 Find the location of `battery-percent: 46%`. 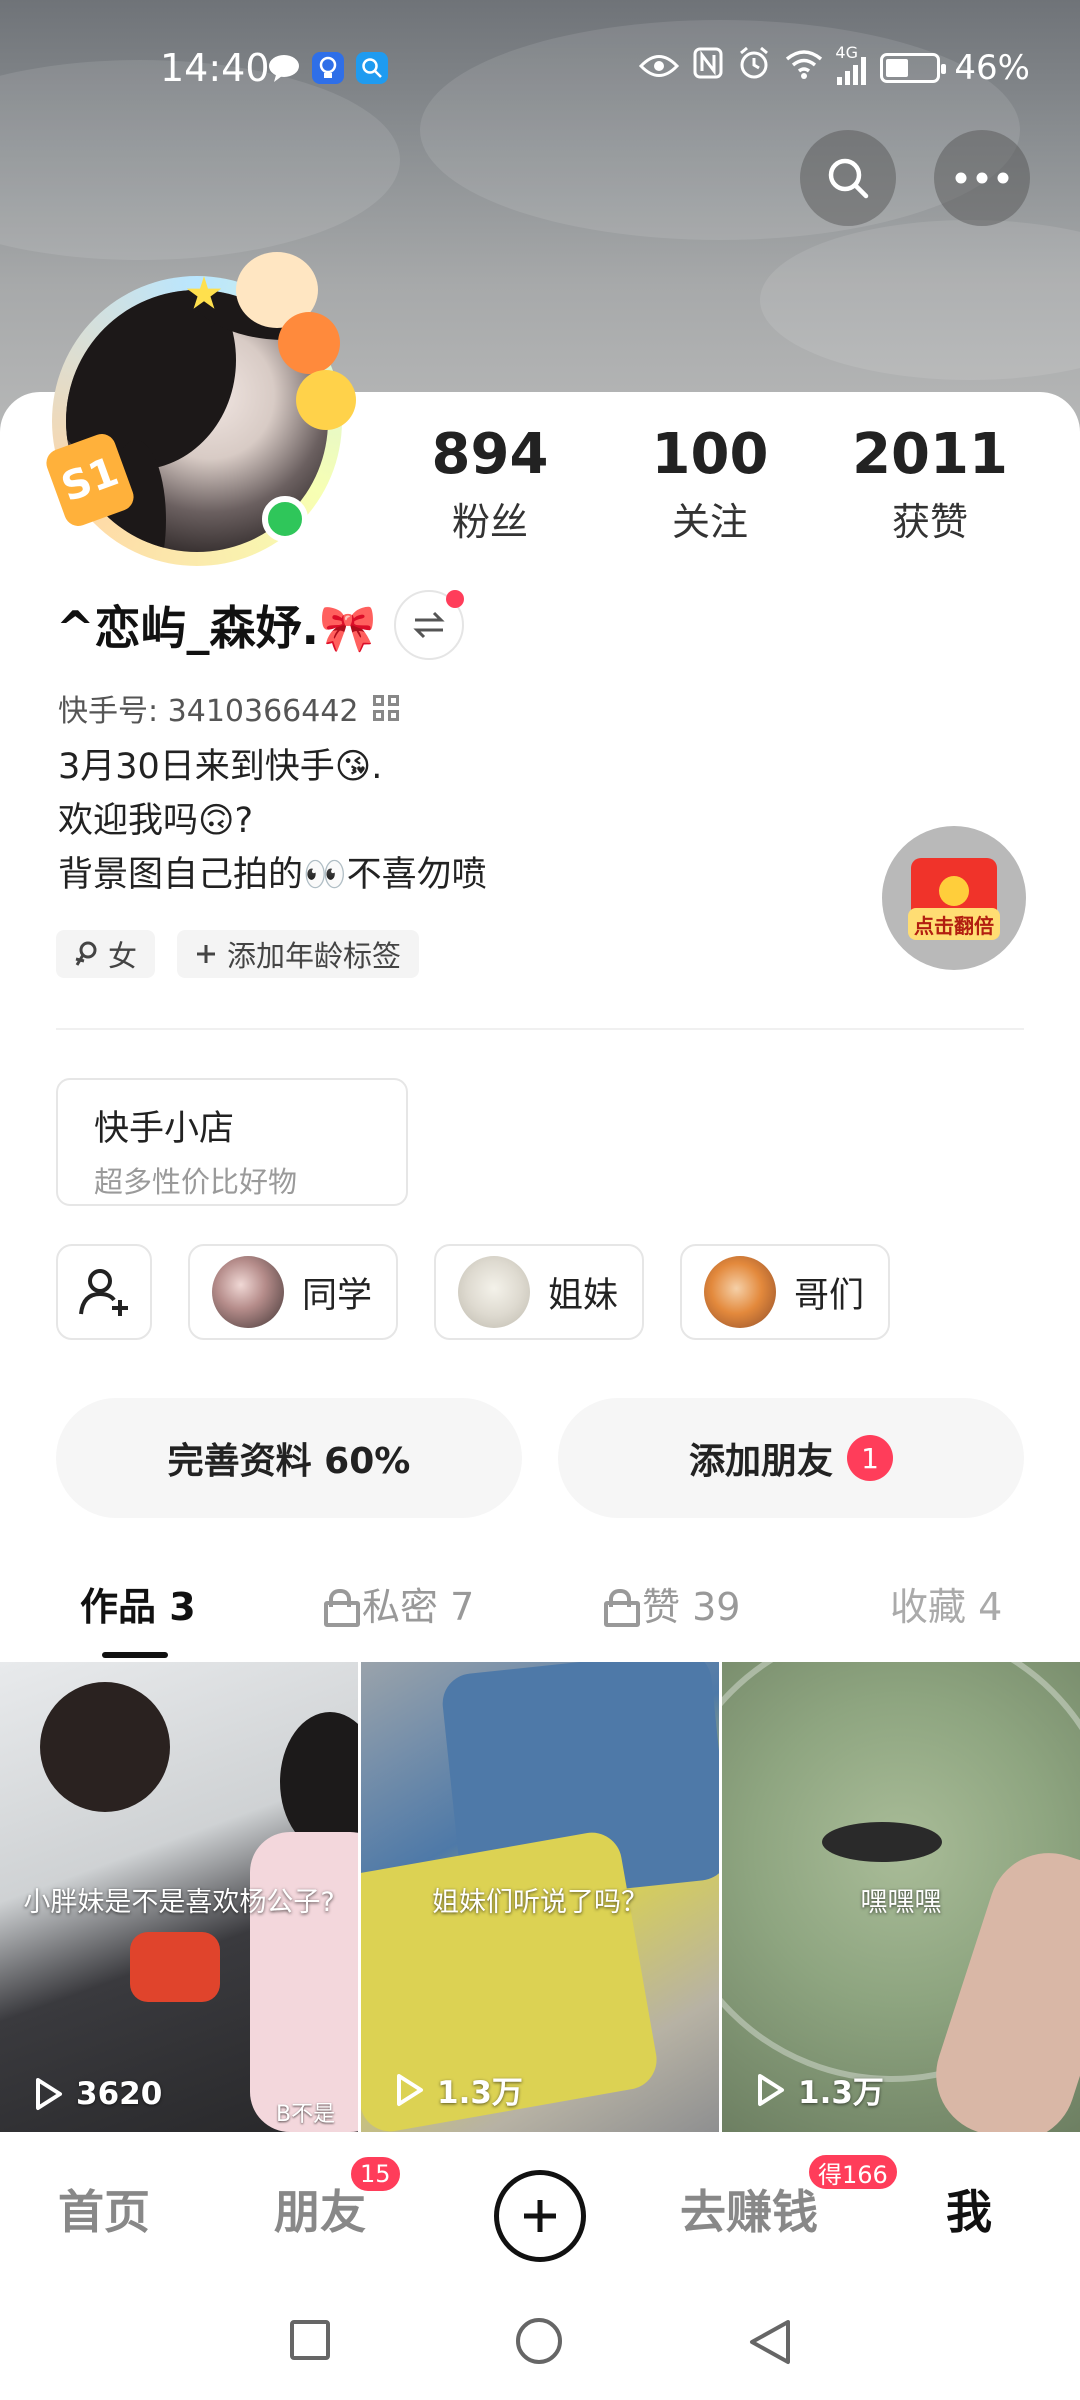

battery-percent: 46% is located at coordinates (992, 67).